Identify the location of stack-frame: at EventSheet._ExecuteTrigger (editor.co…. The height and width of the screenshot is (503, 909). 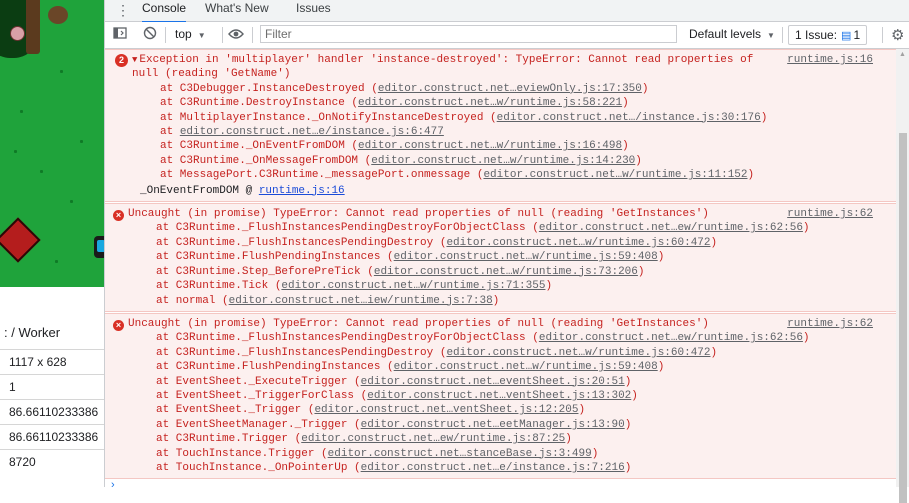
(394, 381).